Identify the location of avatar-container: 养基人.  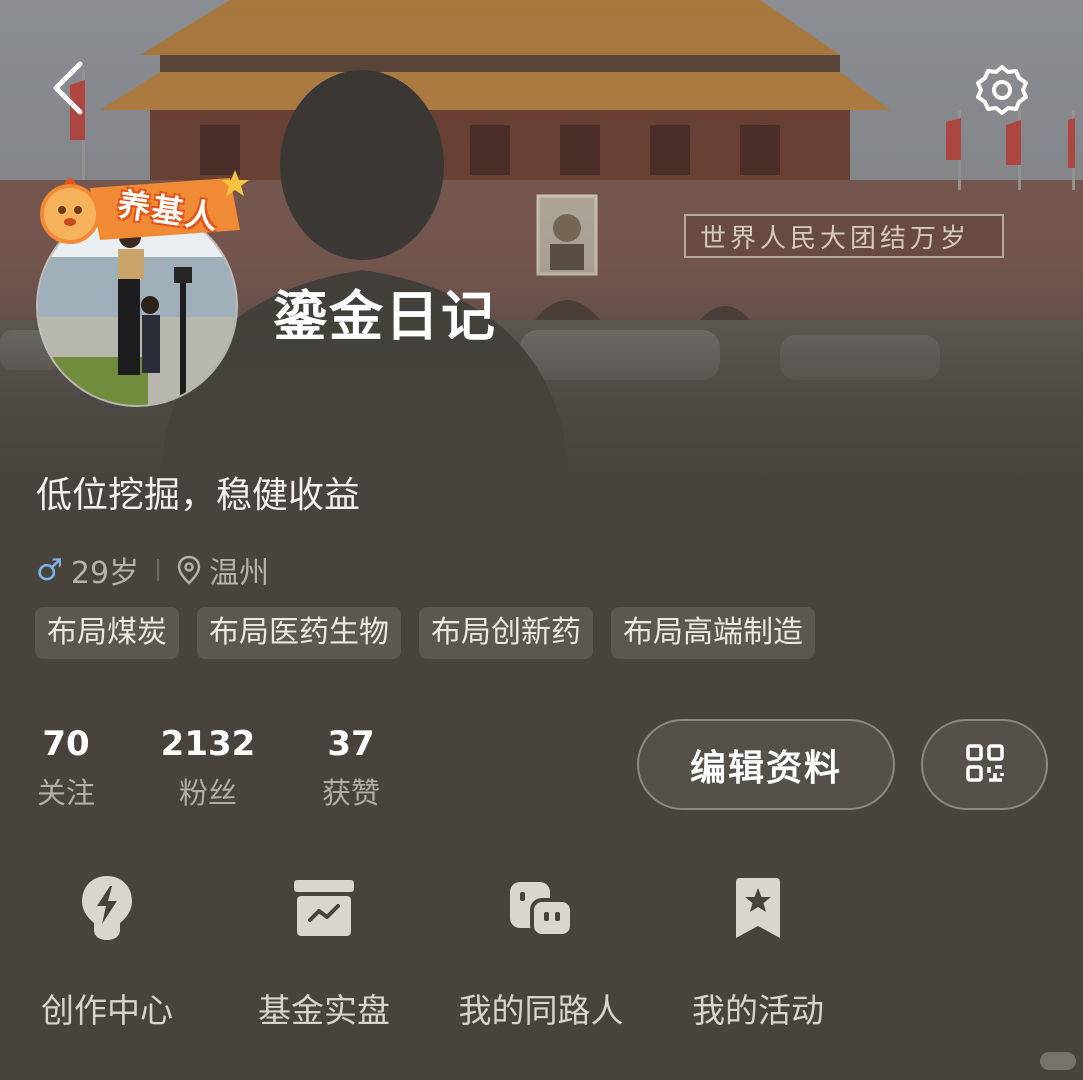
(142, 288).